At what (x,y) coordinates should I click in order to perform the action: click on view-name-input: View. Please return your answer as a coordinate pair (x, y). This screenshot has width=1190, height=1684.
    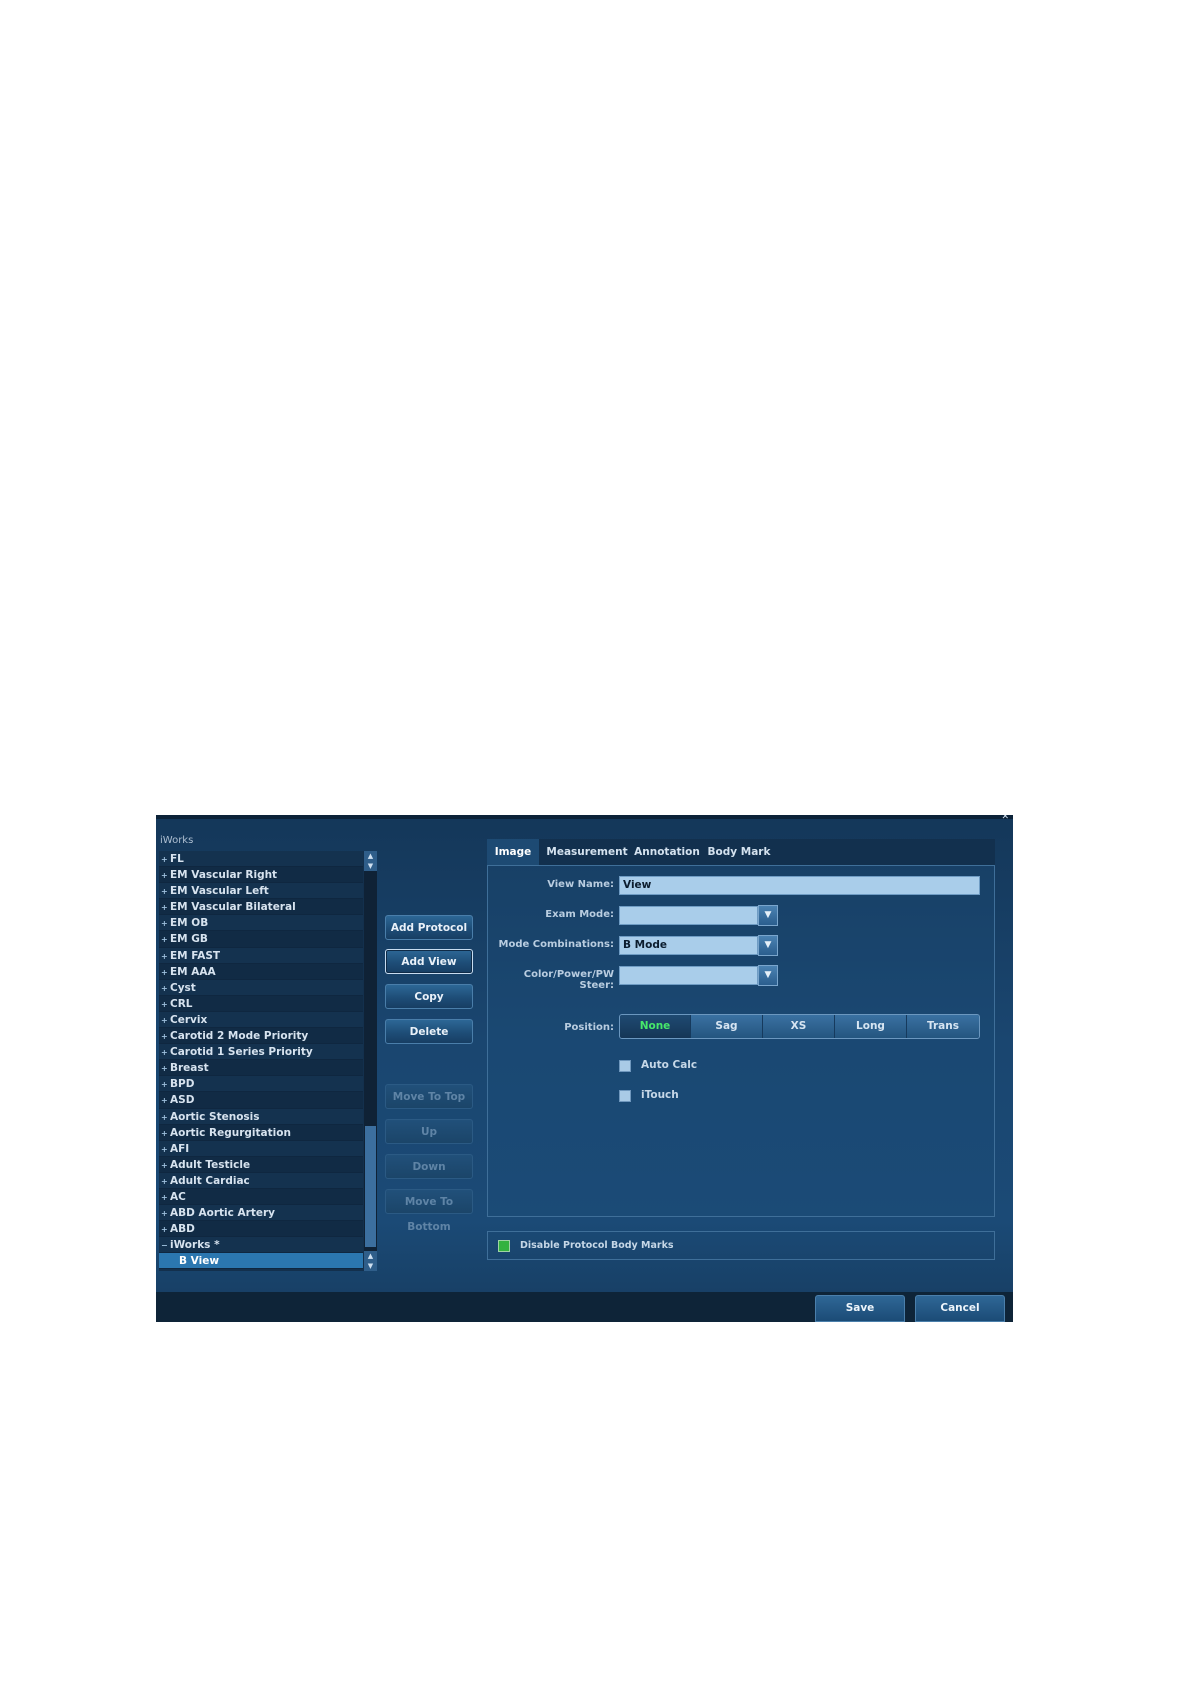
    Looking at the image, I should click on (799, 885).